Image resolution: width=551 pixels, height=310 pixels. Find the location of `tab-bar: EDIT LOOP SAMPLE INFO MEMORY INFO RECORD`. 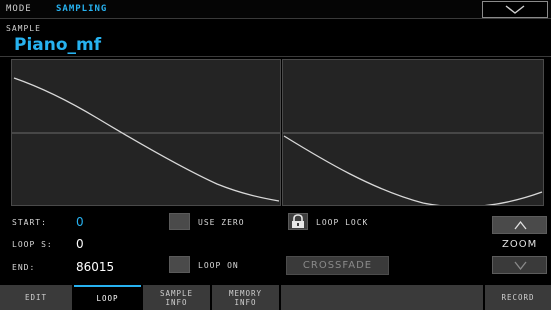

tab-bar: EDIT LOOP SAMPLE INFO MEMORY INFO RECORD is located at coordinates (275, 297).